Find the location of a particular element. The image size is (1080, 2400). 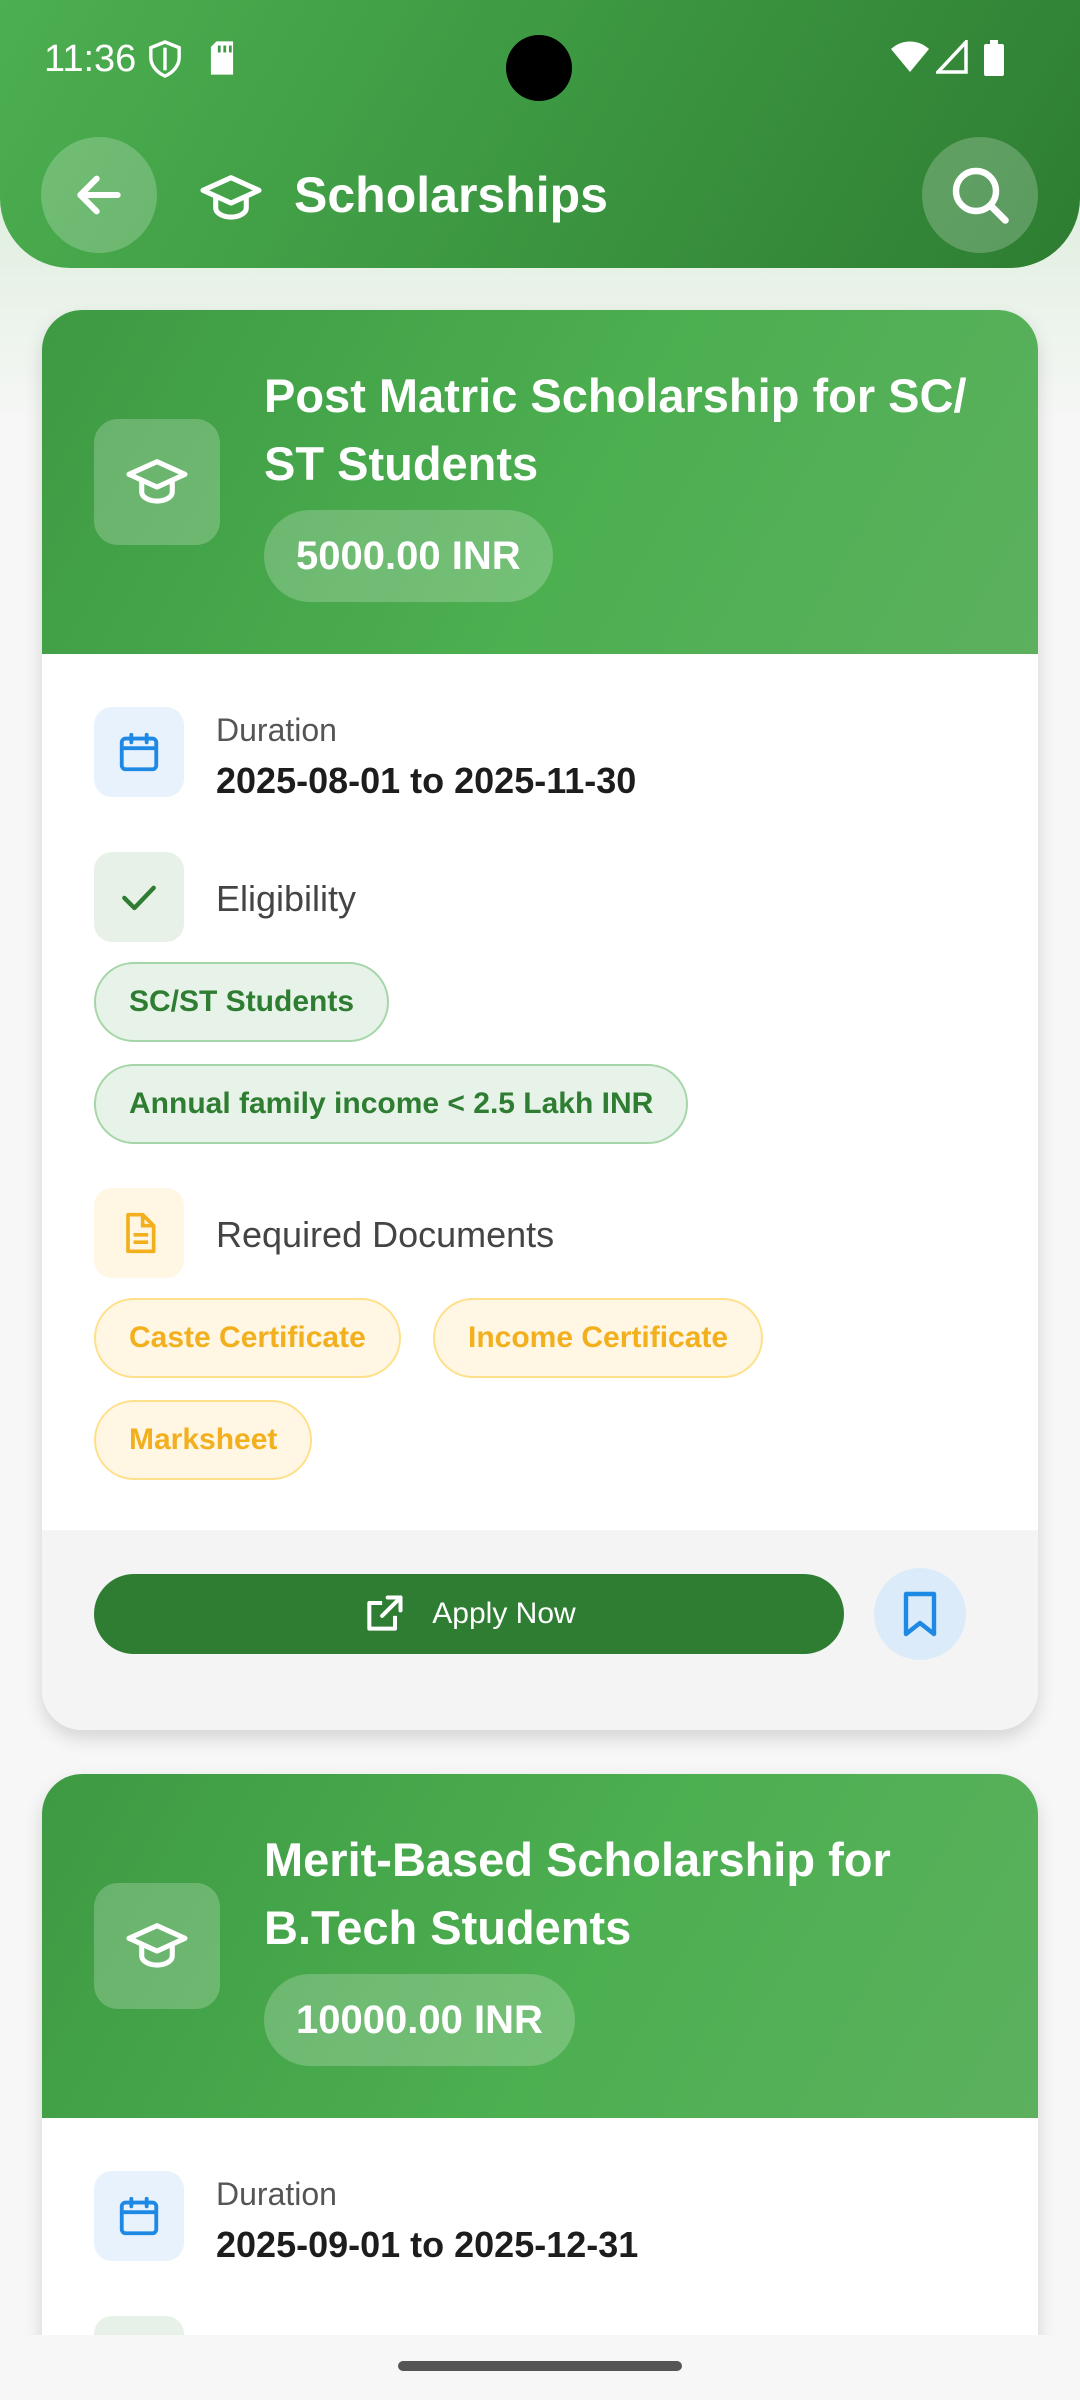

document-icon is located at coordinates (141, 1233).